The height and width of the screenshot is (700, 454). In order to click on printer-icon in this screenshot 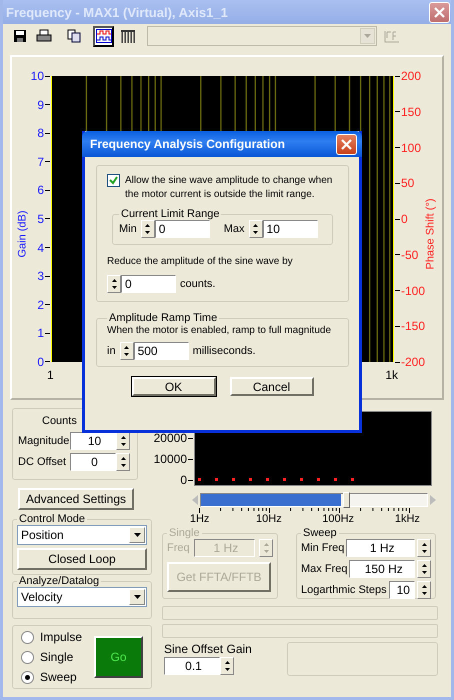, I will do `click(44, 36)`.